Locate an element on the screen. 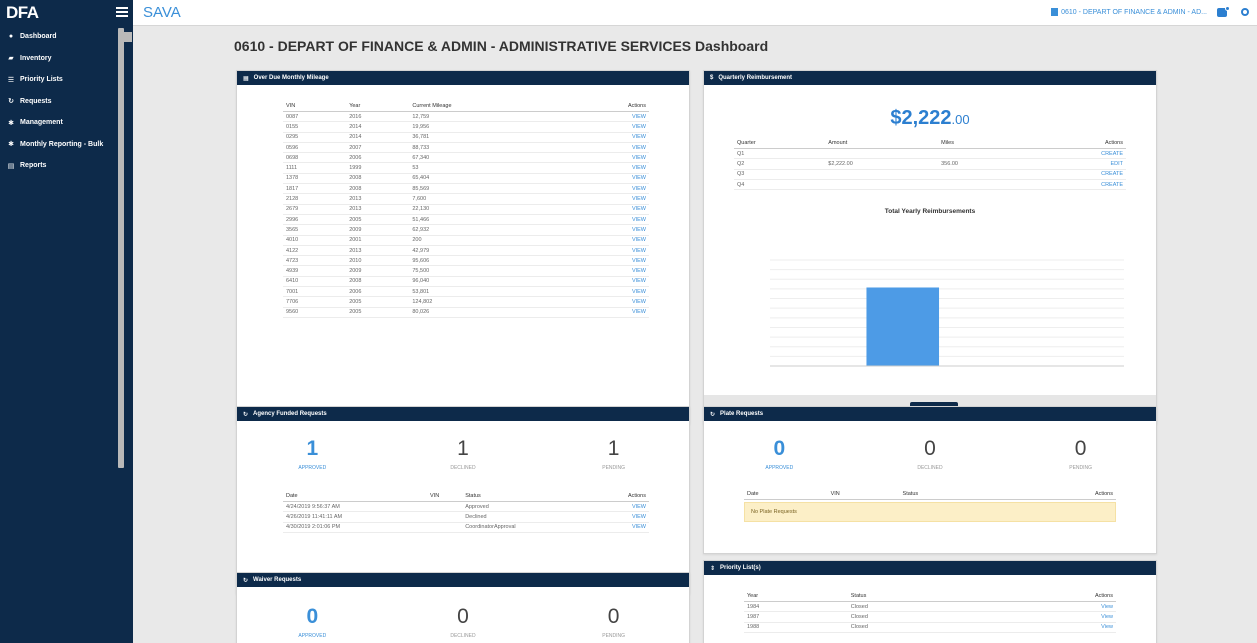 Image resolution: width=1257 pixels, height=643 pixels. sidebar-item-requests: ↻ Requests is located at coordinates (66, 102).